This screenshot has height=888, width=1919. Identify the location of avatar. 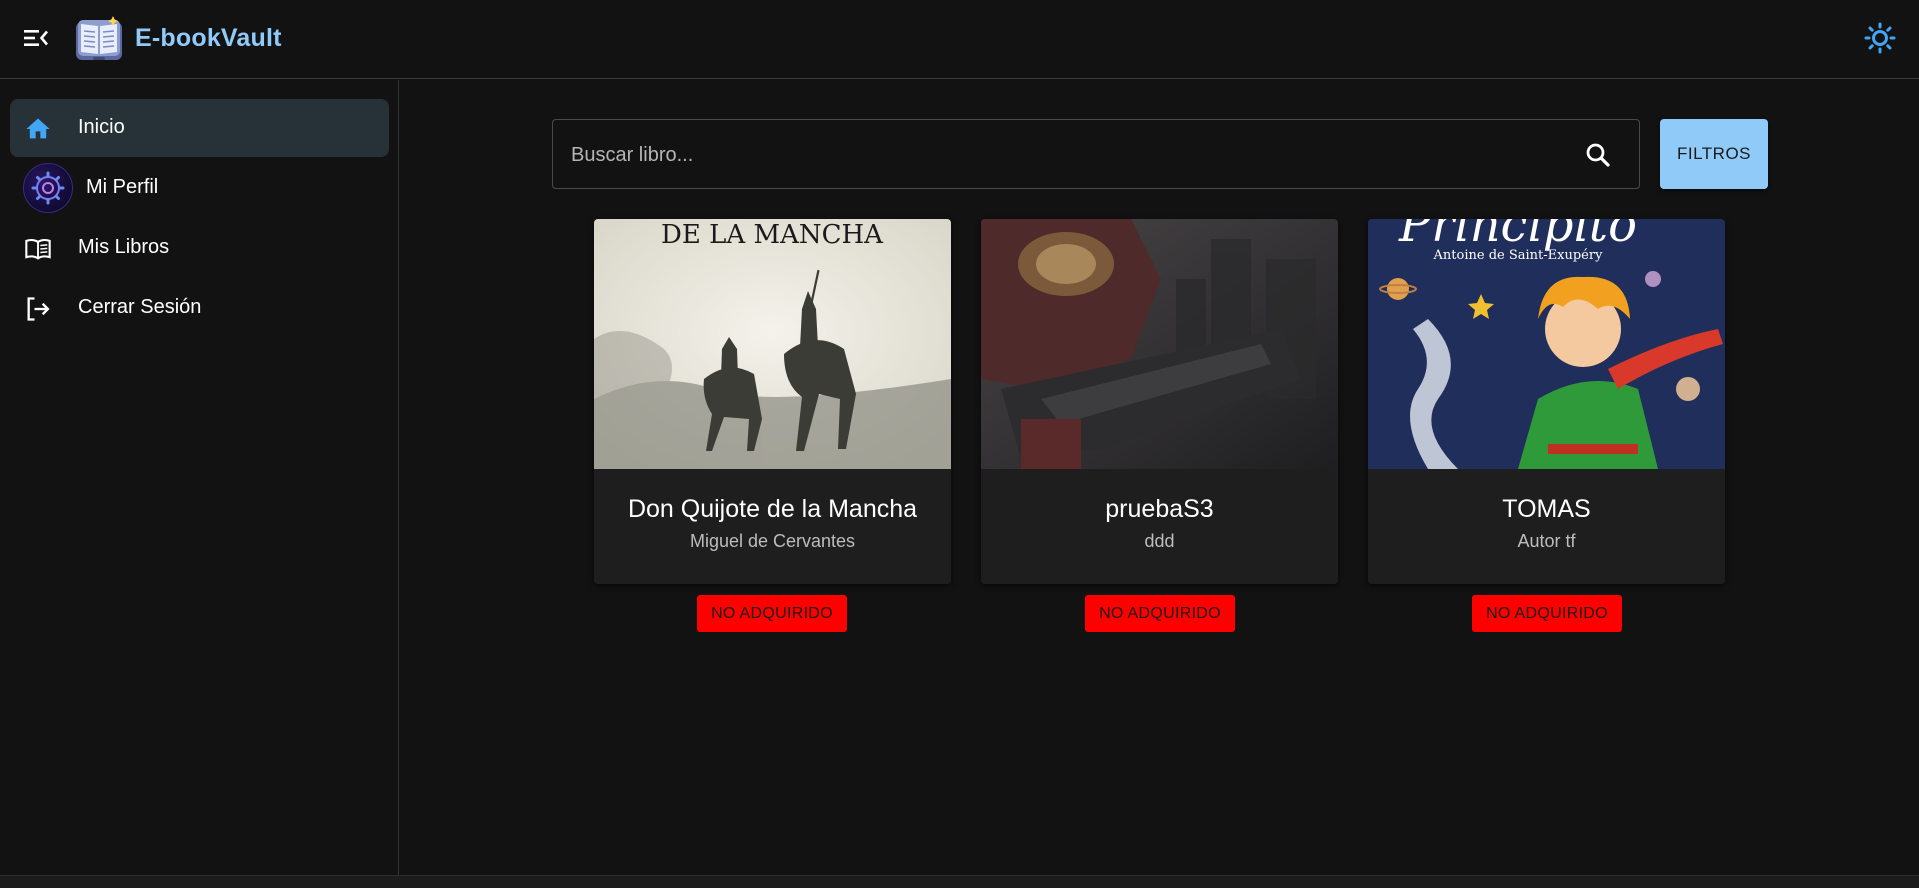
(48, 188).